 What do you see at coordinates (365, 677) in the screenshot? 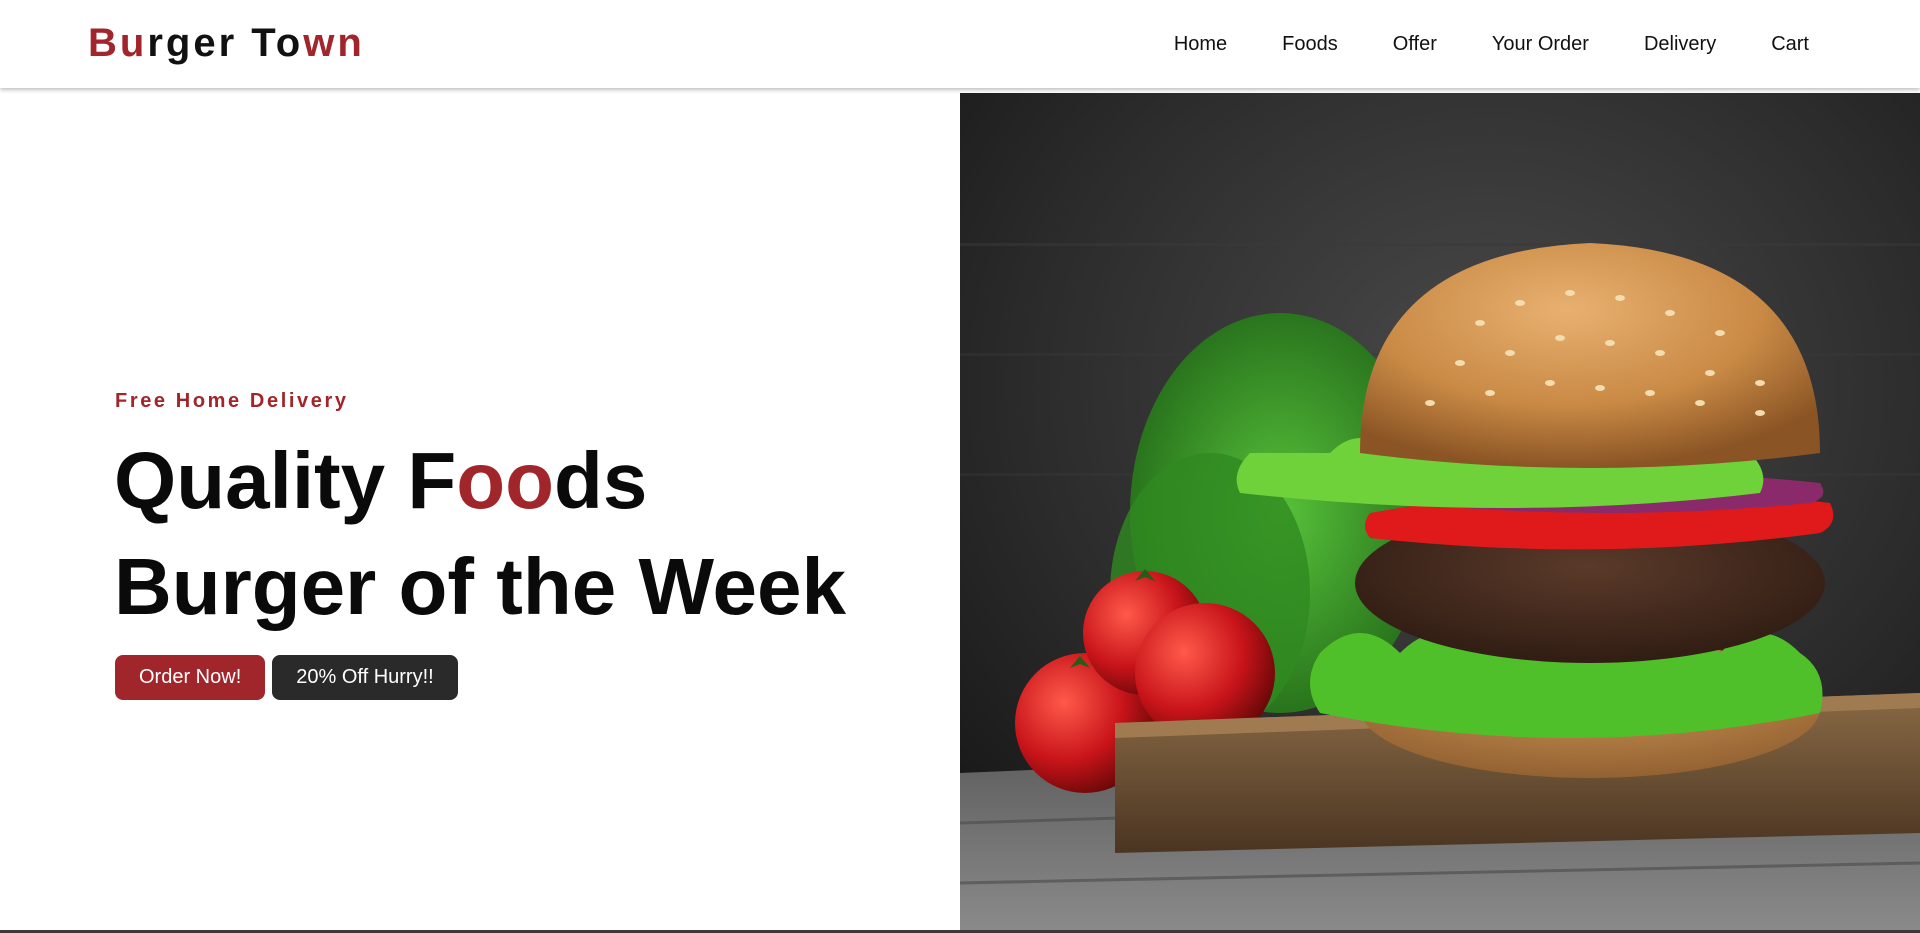
I see `discount-offer-button: 20% Off Hurry!!` at bounding box center [365, 677].